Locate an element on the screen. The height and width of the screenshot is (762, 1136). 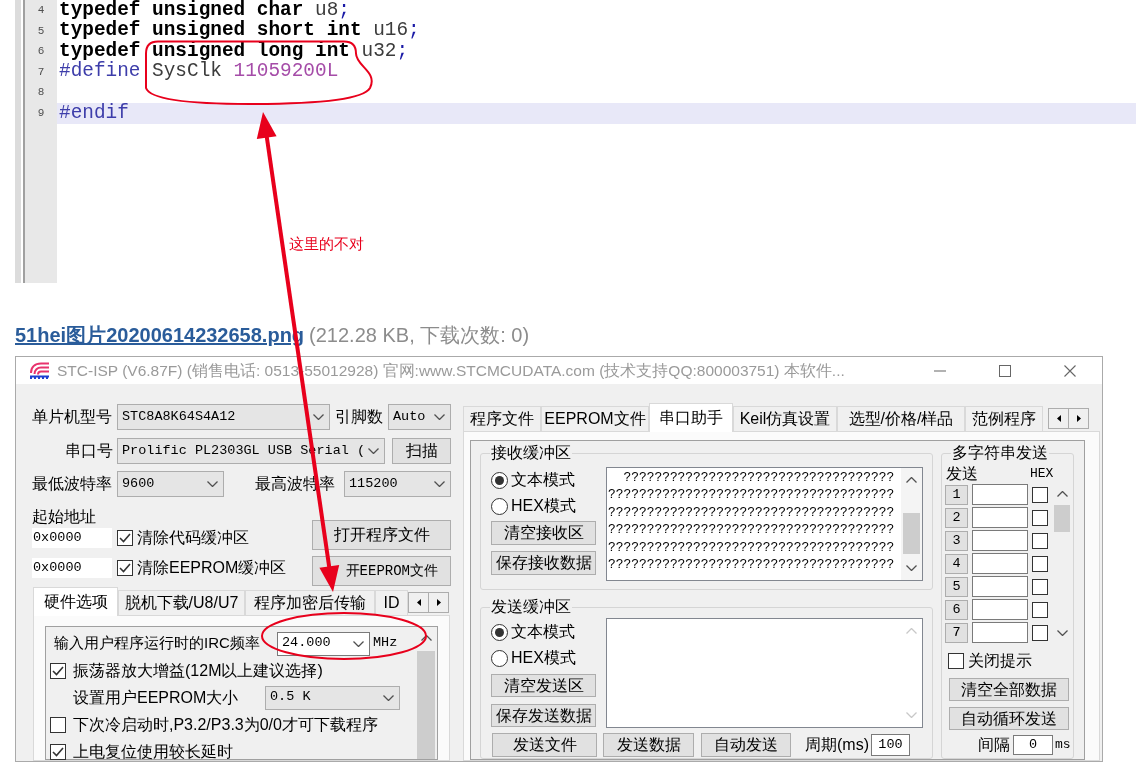
send-row-button: 3 is located at coordinates (956, 540).